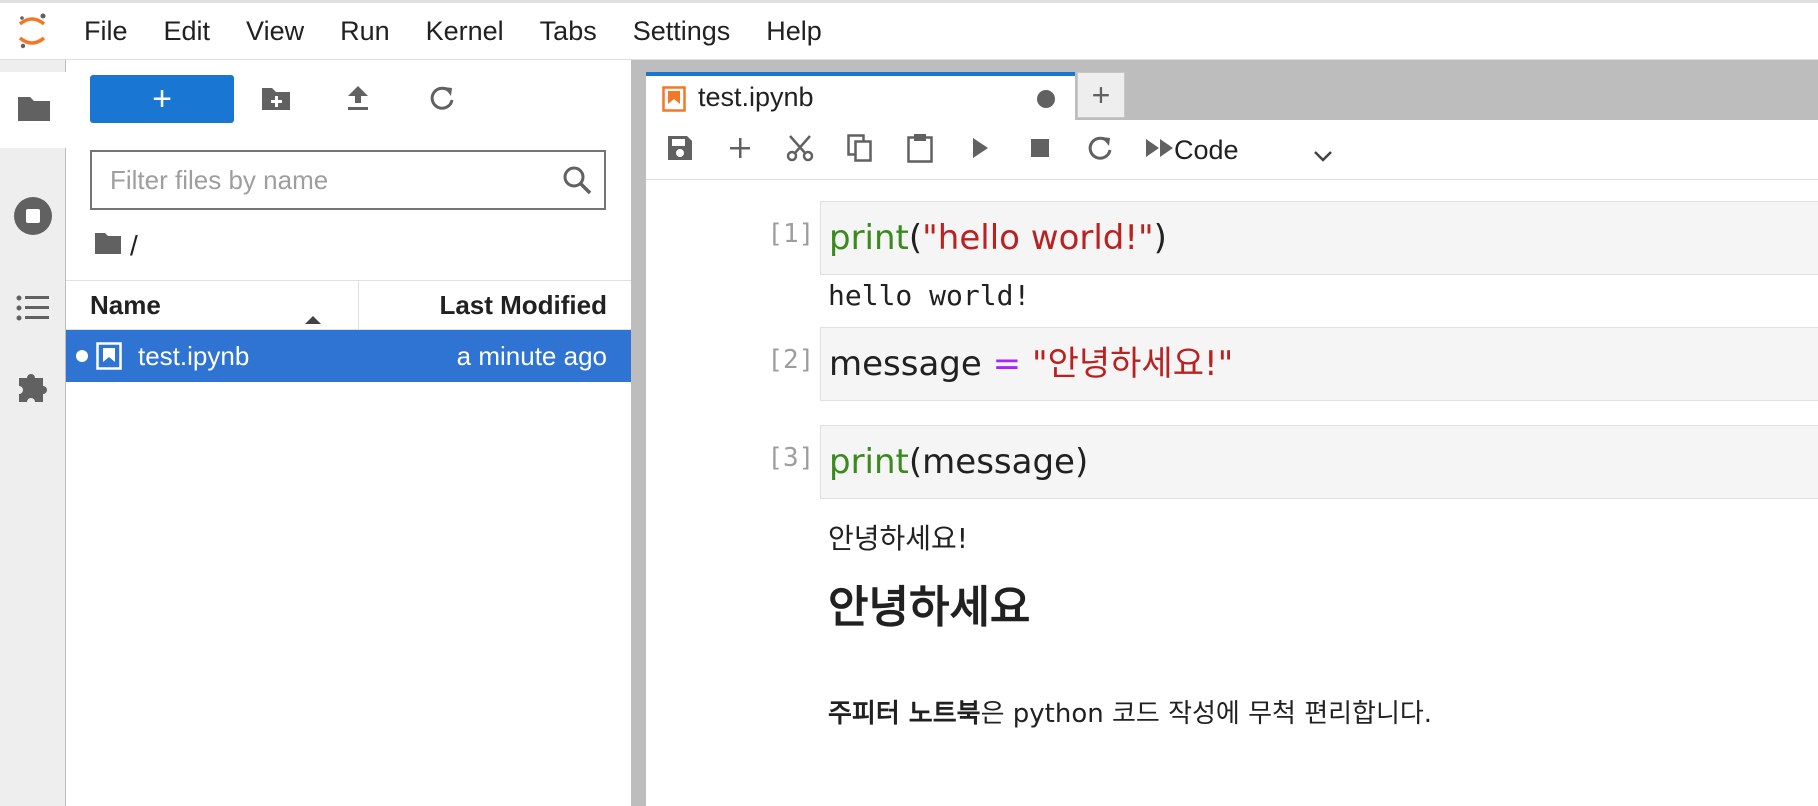 The width and height of the screenshot is (1818, 806). What do you see at coordinates (365, 31) in the screenshot?
I see `menu-run: Run` at bounding box center [365, 31].